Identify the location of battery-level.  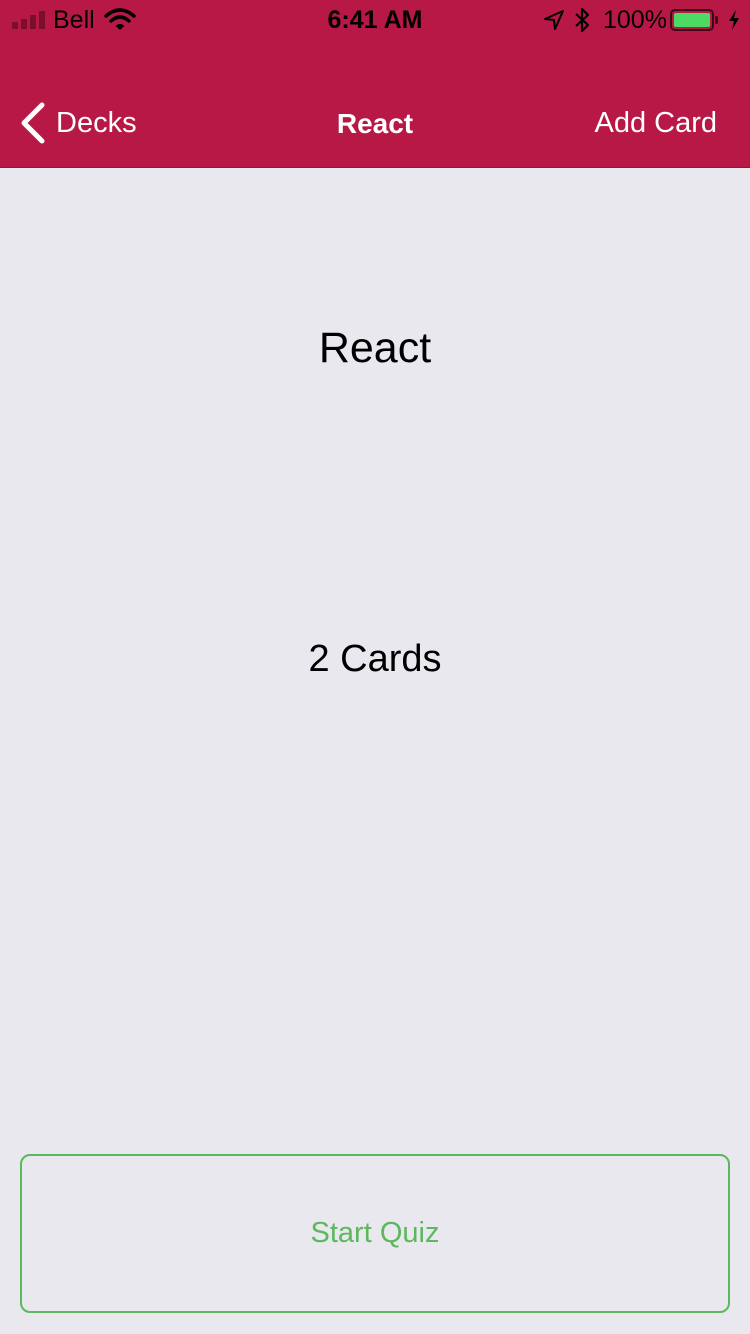
(692, 20).